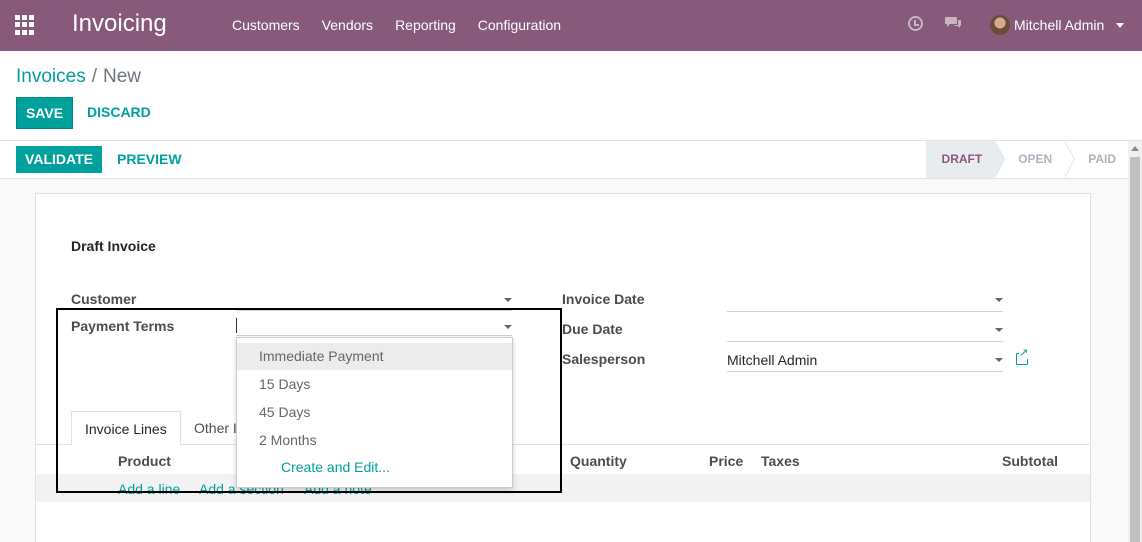 Image resolution: width=1142 pixels, height=542 pixels. What do you see at coordinates (865, 302) in the screenshot?
I see `invoice-date-field` at bounding box center [865, 302].